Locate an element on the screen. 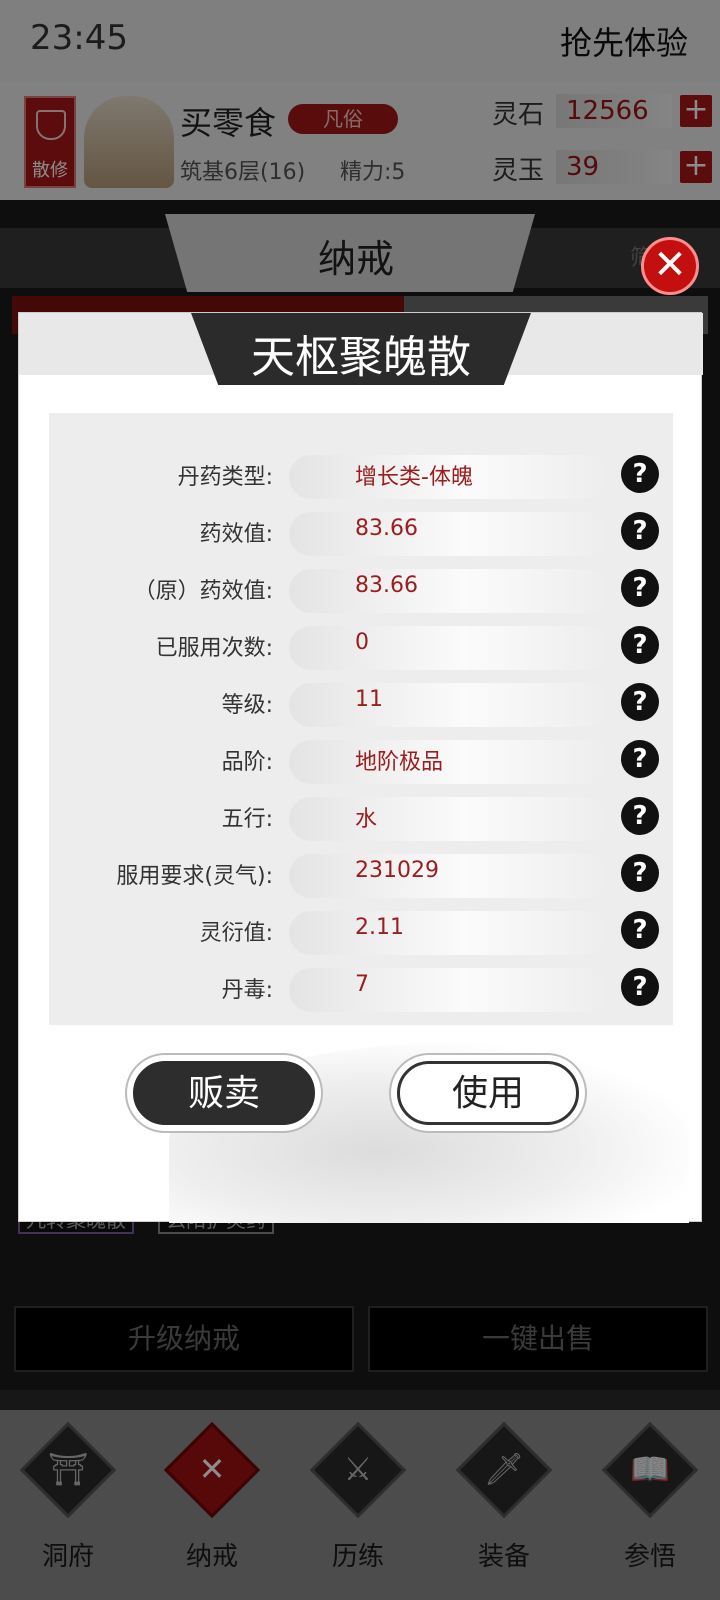  stat-row: 丹毒: 7 ? is located at coordinates (361, 988).